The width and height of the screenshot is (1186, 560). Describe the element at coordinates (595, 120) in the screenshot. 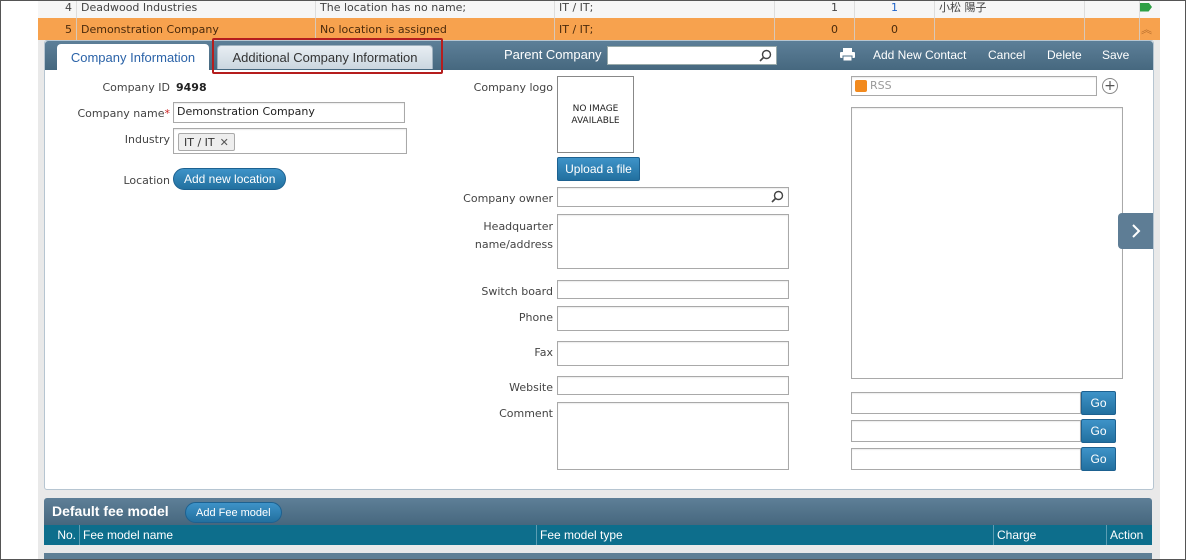

I see `no-image-line2: AVAILABLE` at that location.